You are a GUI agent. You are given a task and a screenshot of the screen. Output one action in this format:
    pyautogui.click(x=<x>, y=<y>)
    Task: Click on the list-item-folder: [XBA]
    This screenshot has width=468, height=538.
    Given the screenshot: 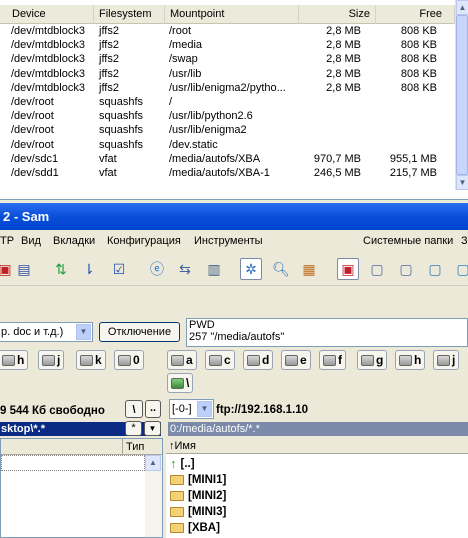 What is the action you would take?
    pyautogui.click(x=195, y=528)
    